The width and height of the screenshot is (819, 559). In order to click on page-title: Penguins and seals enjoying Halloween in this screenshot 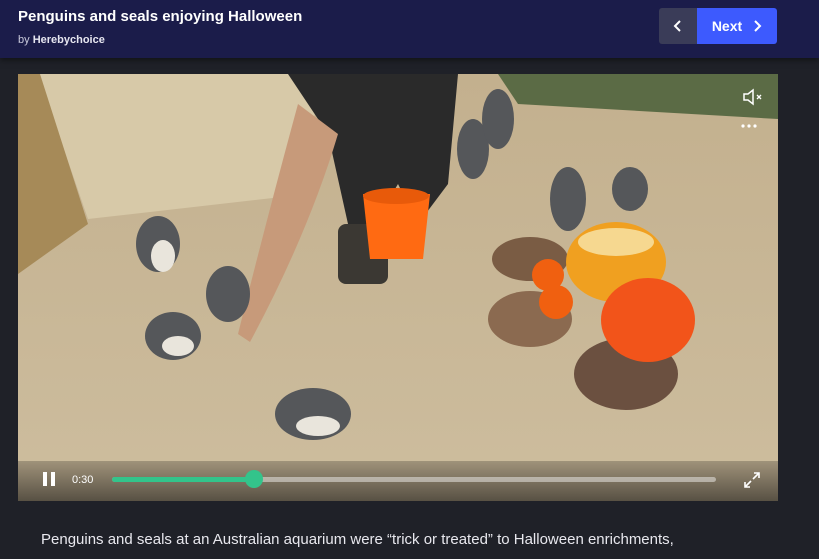, I will do `click(160, 16)`.